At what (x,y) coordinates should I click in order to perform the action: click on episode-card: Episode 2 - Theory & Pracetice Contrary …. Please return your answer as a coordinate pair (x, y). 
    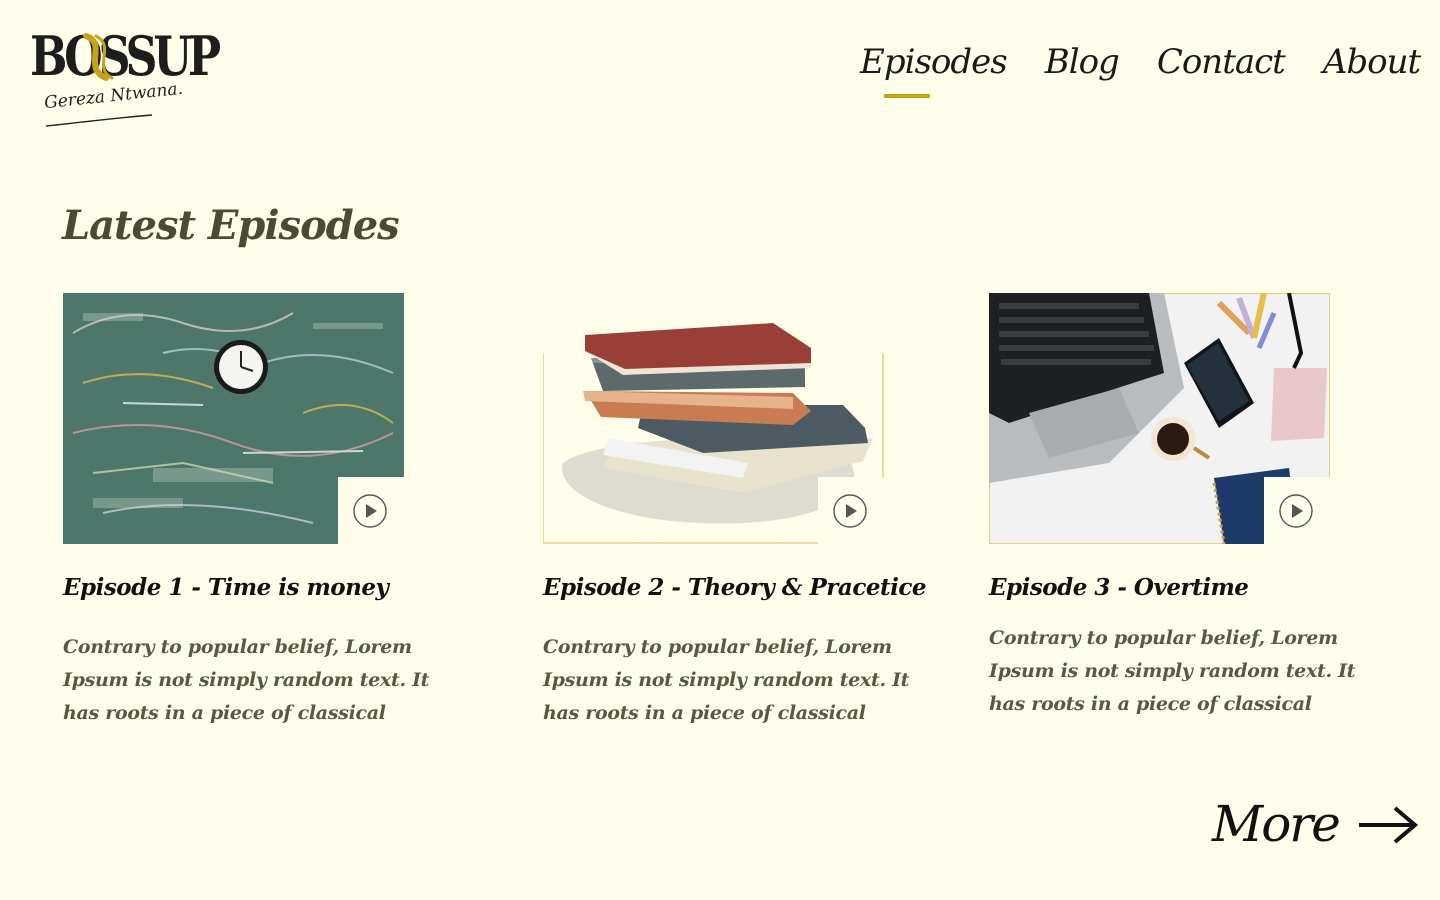
    Looking at the image, I should click on (743, 508).